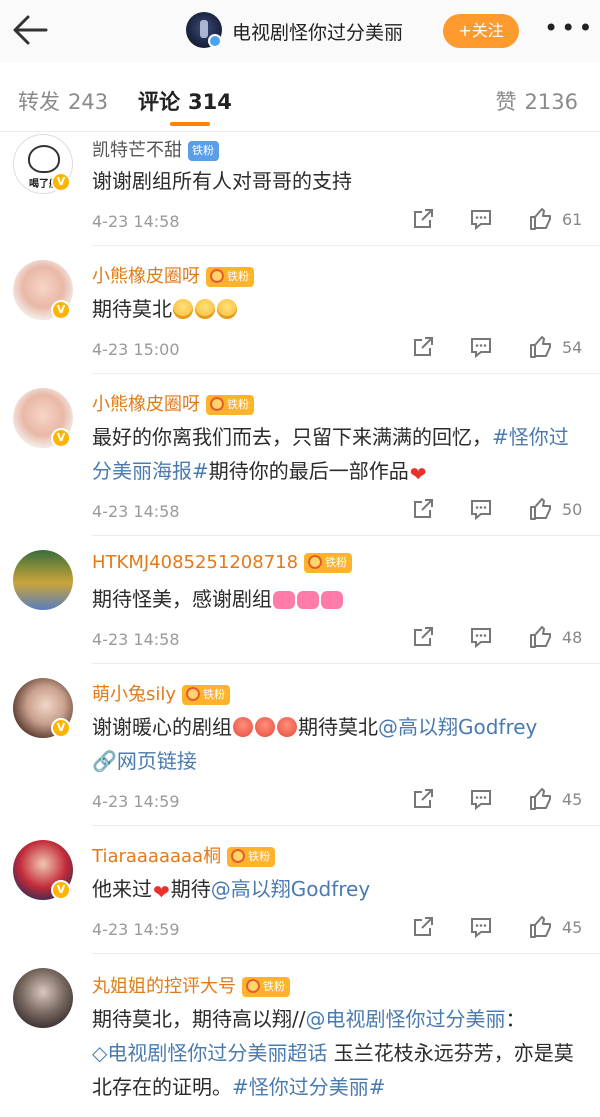  Describe the element at coordinates (555, 221) in the screenshot. I see `like-button: 61` at that location.